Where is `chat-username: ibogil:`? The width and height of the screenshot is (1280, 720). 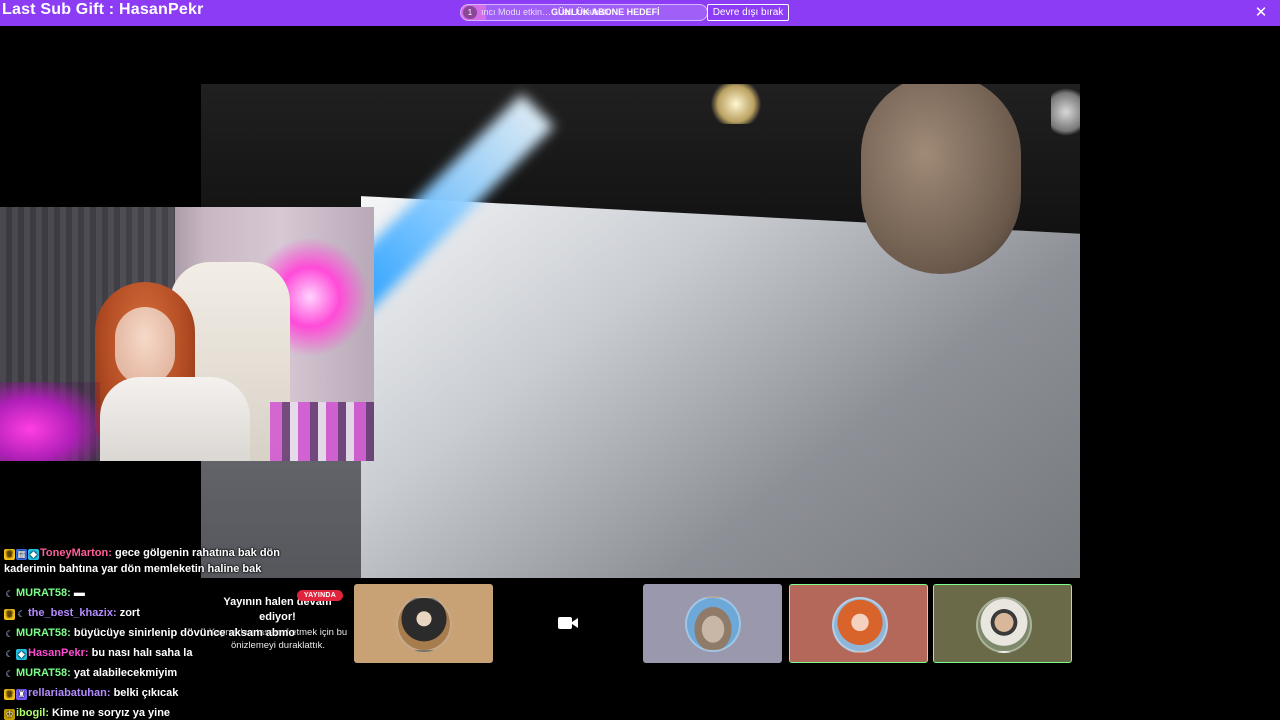
chat-username: ibogil: is located at coordinates (34, 713).